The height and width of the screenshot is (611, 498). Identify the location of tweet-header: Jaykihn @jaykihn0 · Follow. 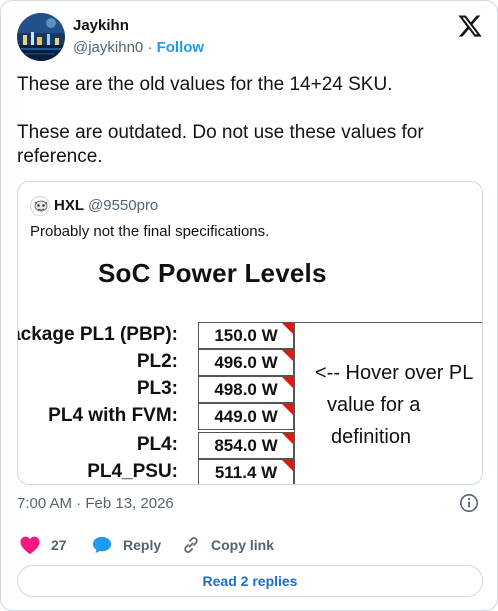
(250, 37).